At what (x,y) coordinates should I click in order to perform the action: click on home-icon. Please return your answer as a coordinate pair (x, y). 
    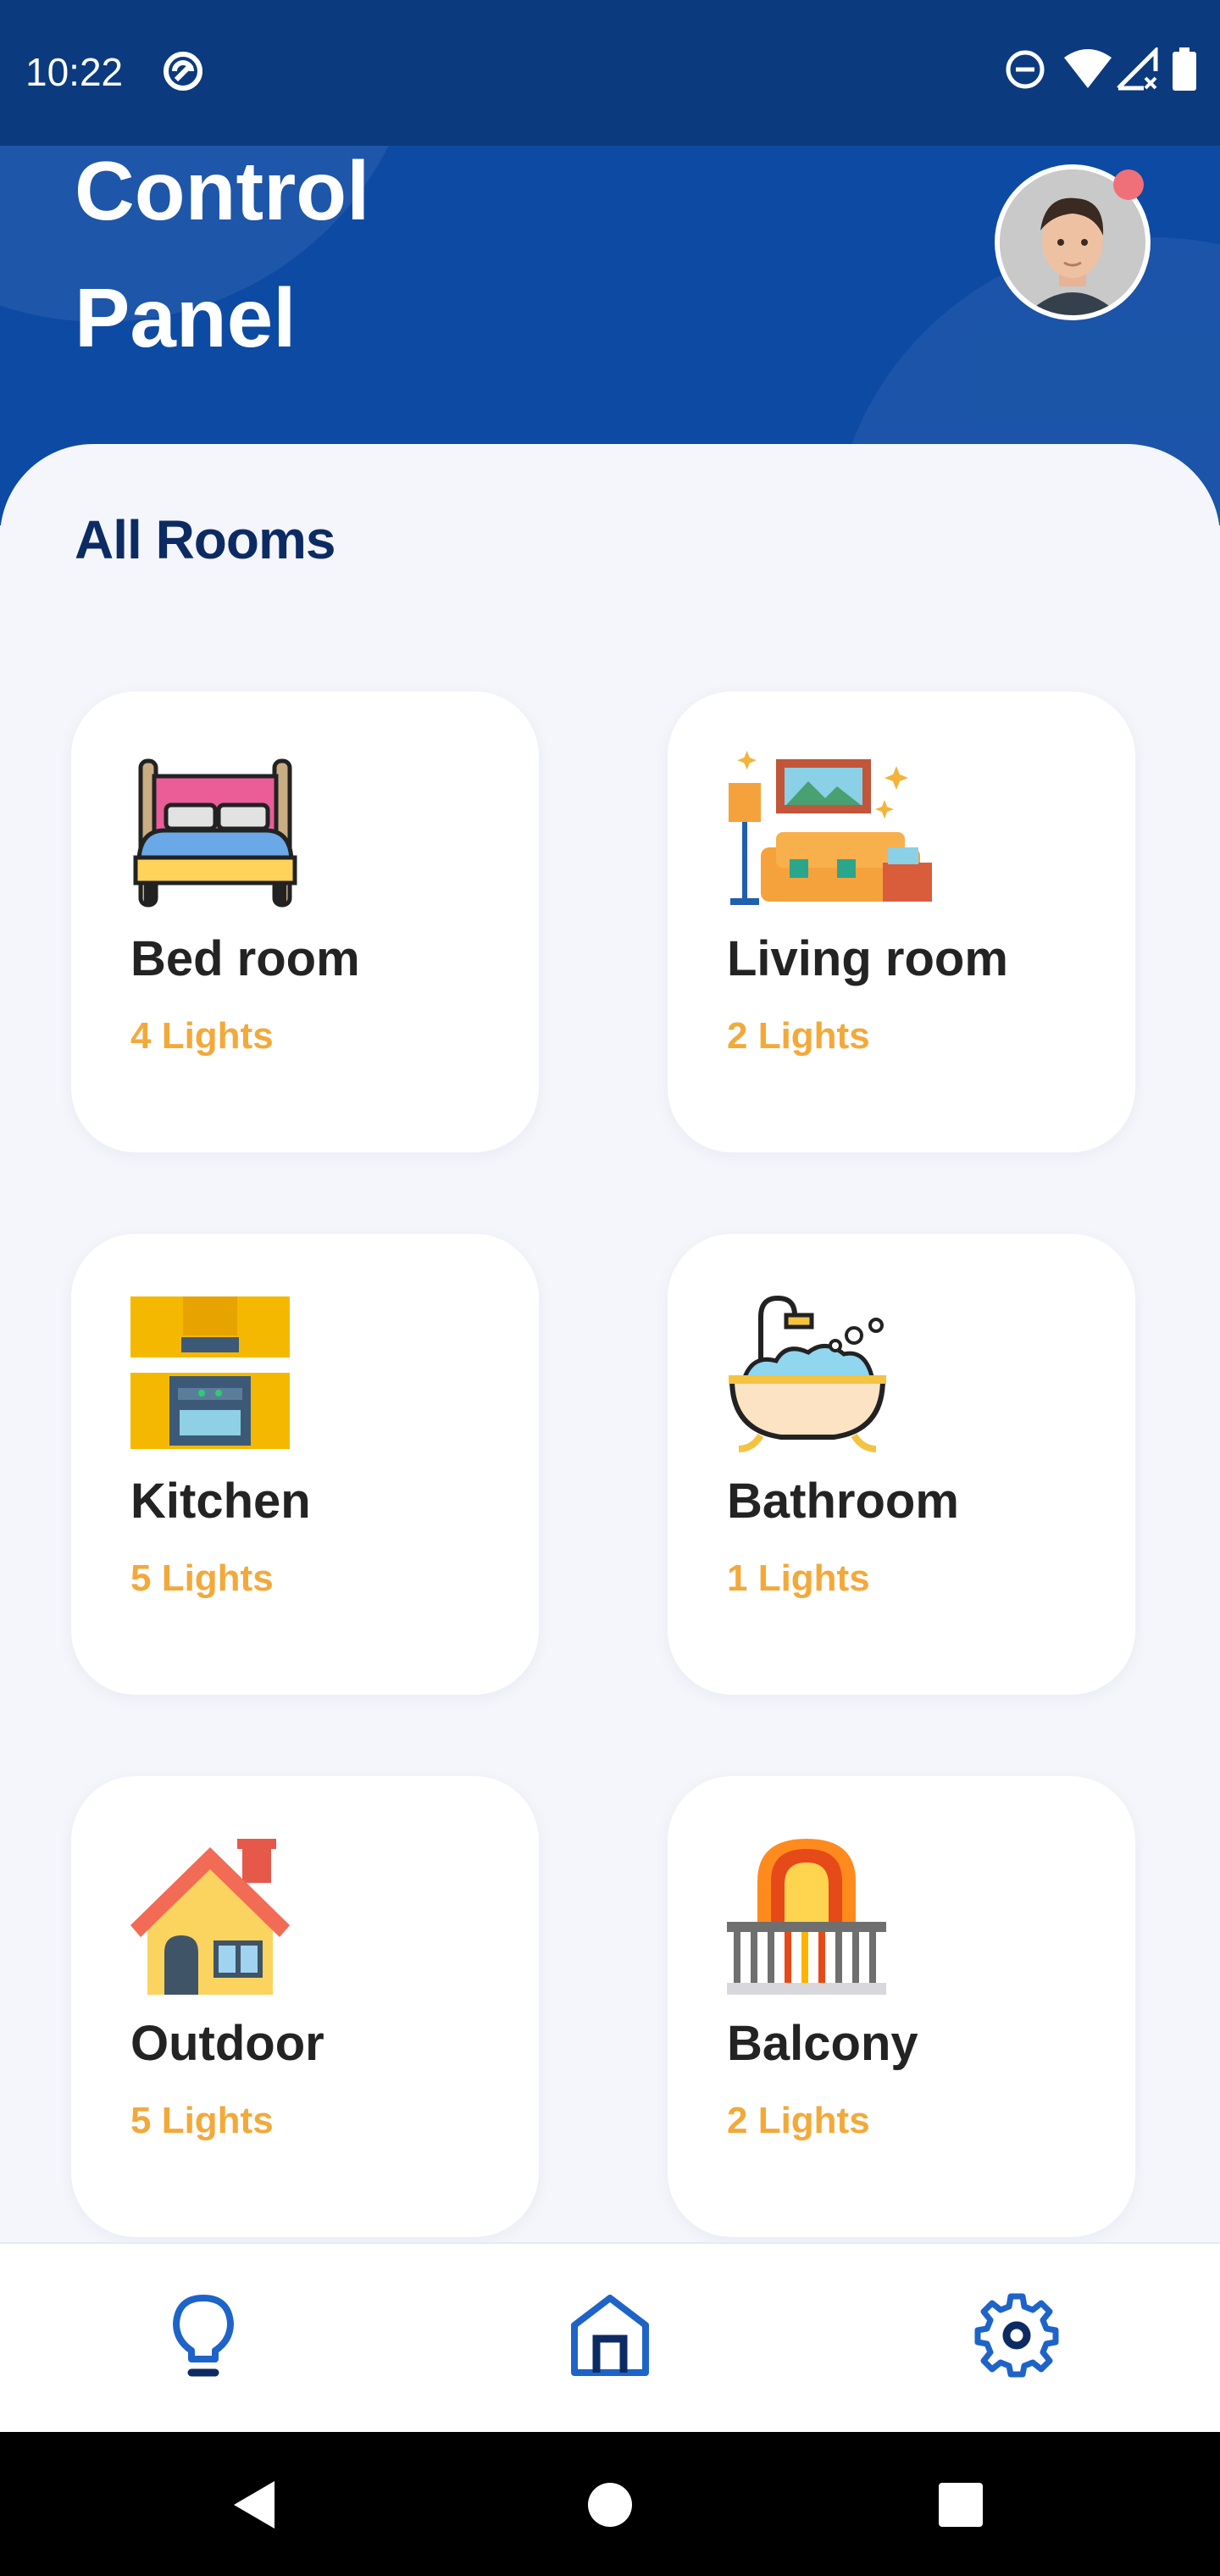
    Looking at the image, I should click on (610, 2337).